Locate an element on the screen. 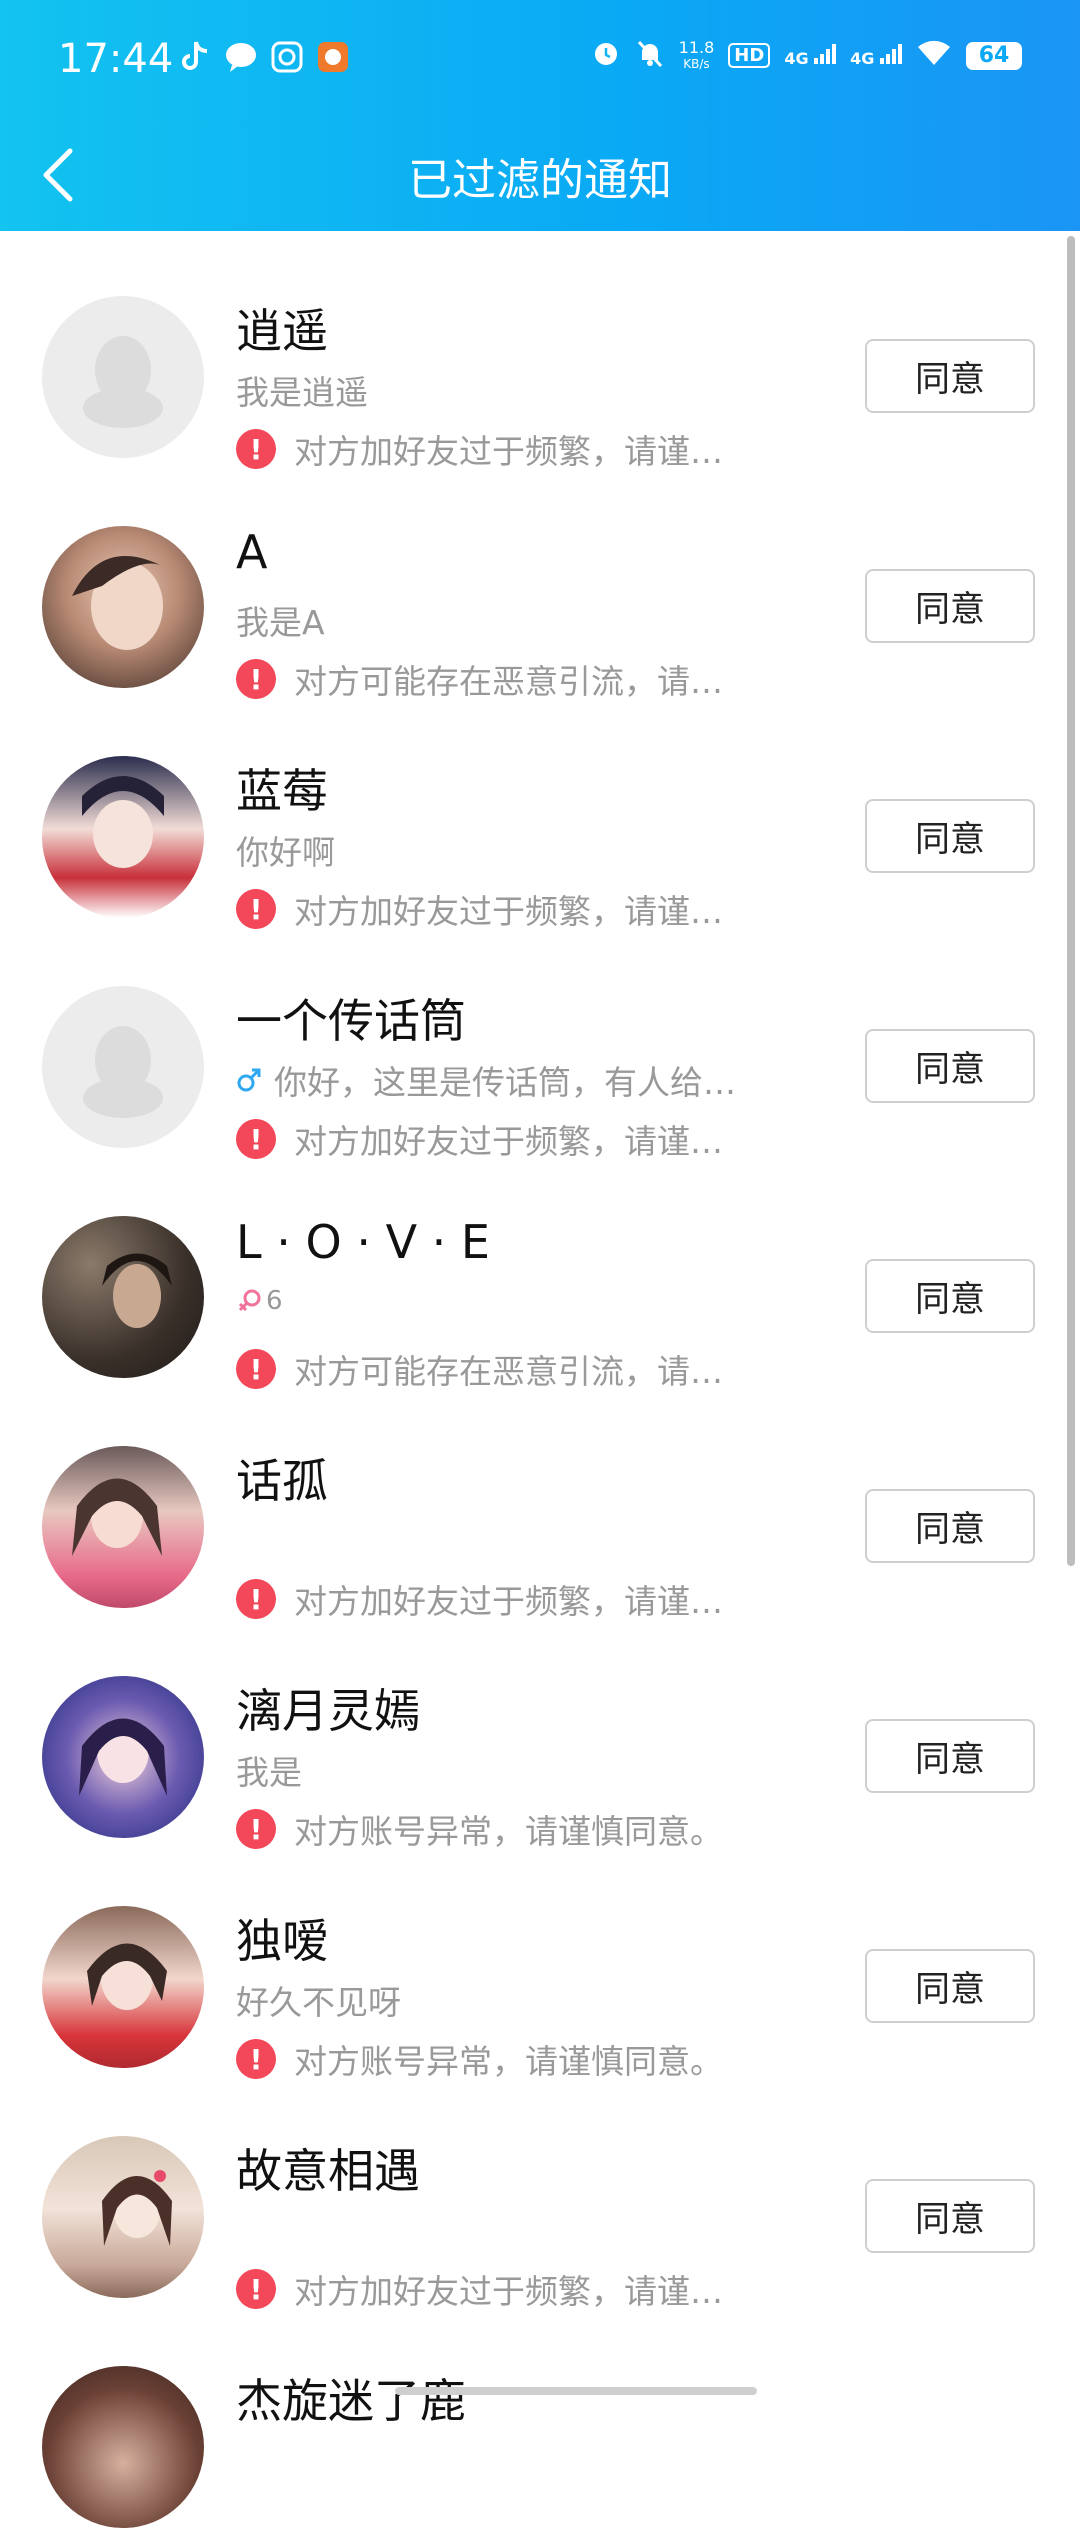 The width and height of the screenshot is (1080, 2531). signal-2-label: 4G is located at coordinates (862, 58).